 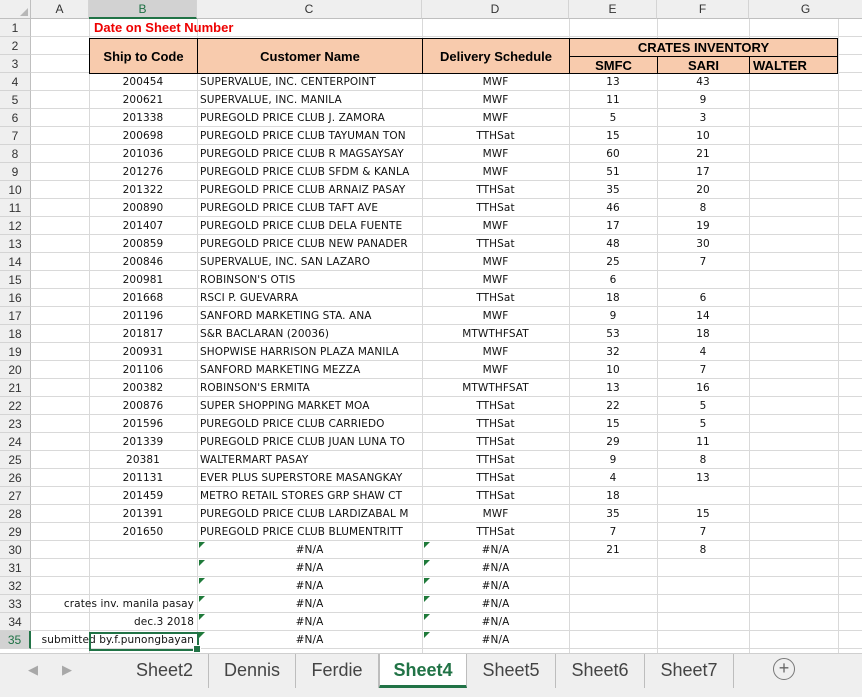 I want to click on customer-name-cell: SUPERVALUE, INC. SAN LAZARO, so click(x=309, y=262).